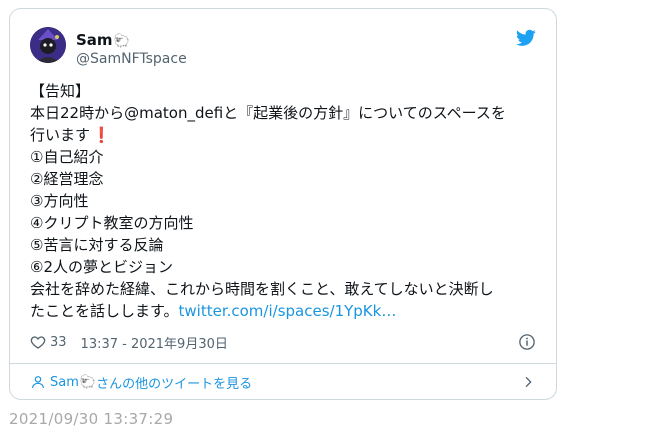  I want to click on tweet-line: ④クリプト教室の方向性, so click(112, 223).